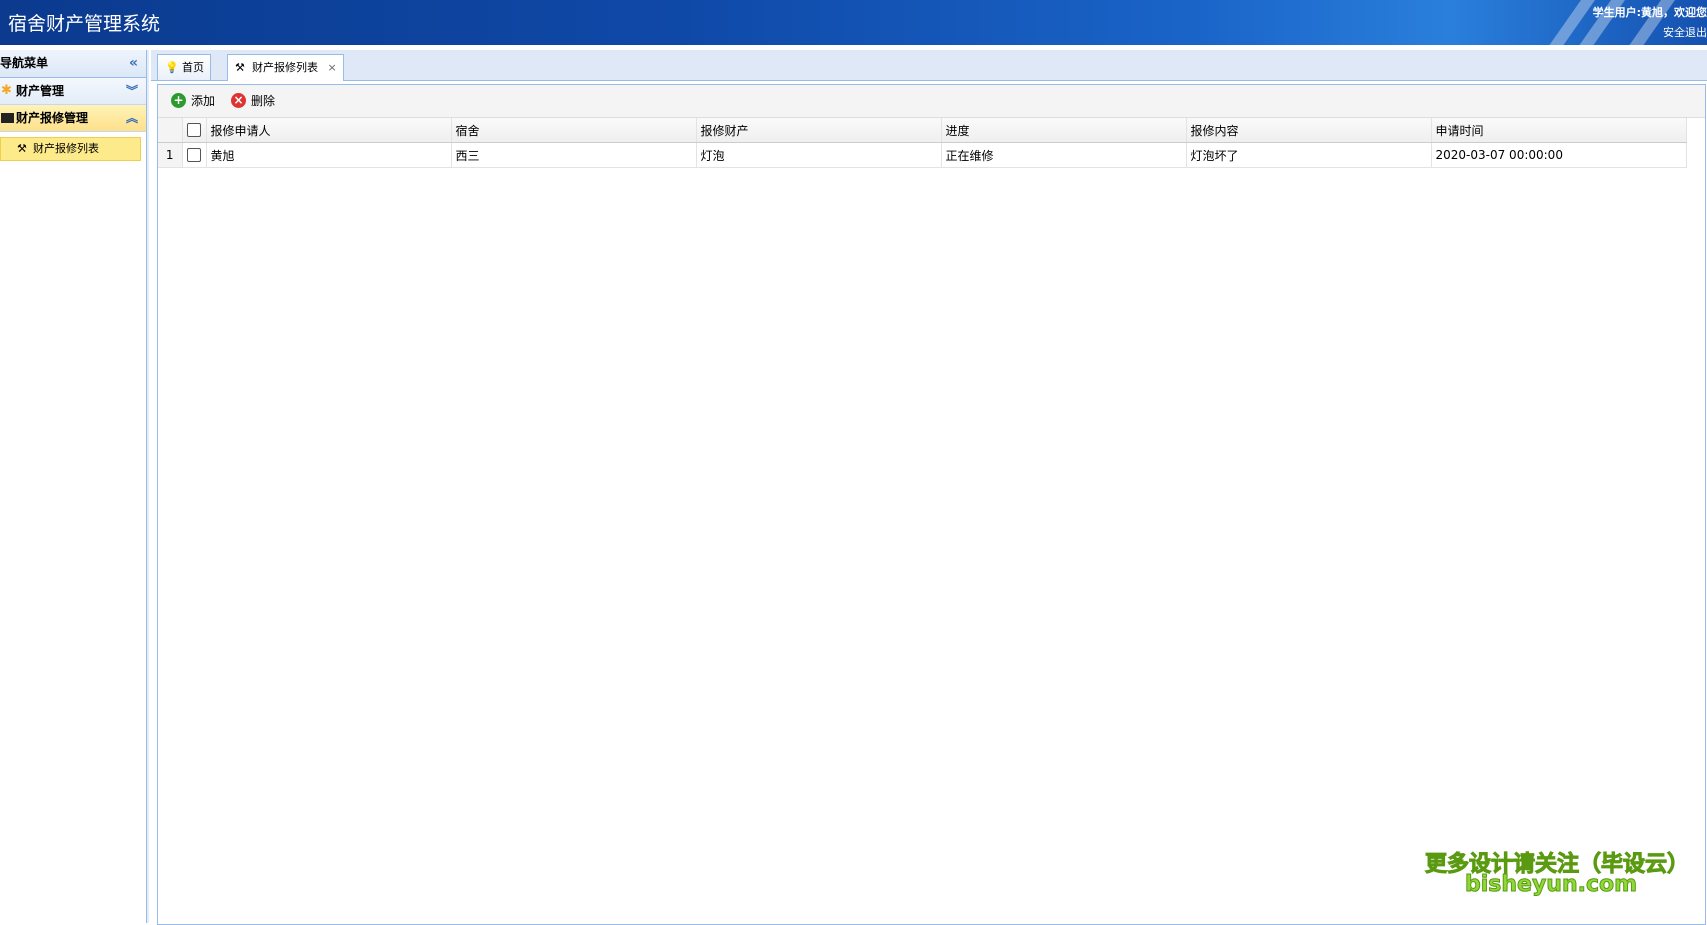  Describe the element at coordinates (6, 90) in the screenshot. I see `gear-icon: ✱` at that location.